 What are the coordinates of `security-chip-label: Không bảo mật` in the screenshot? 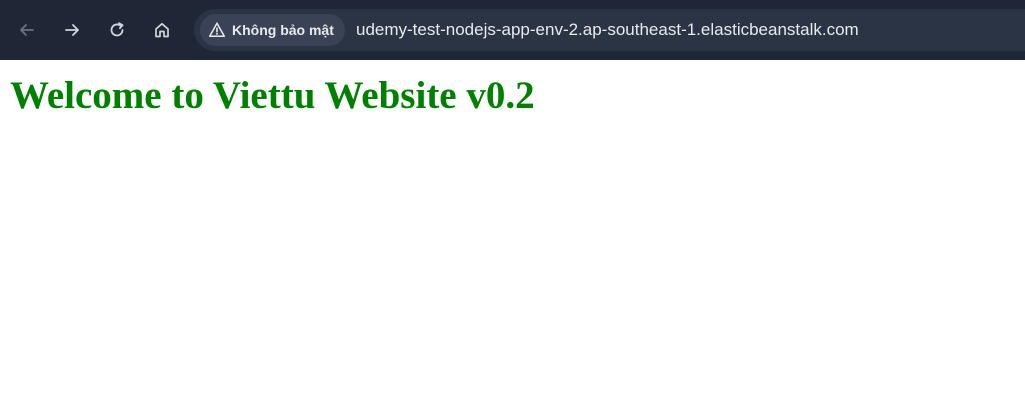 It's located at (283, 30).